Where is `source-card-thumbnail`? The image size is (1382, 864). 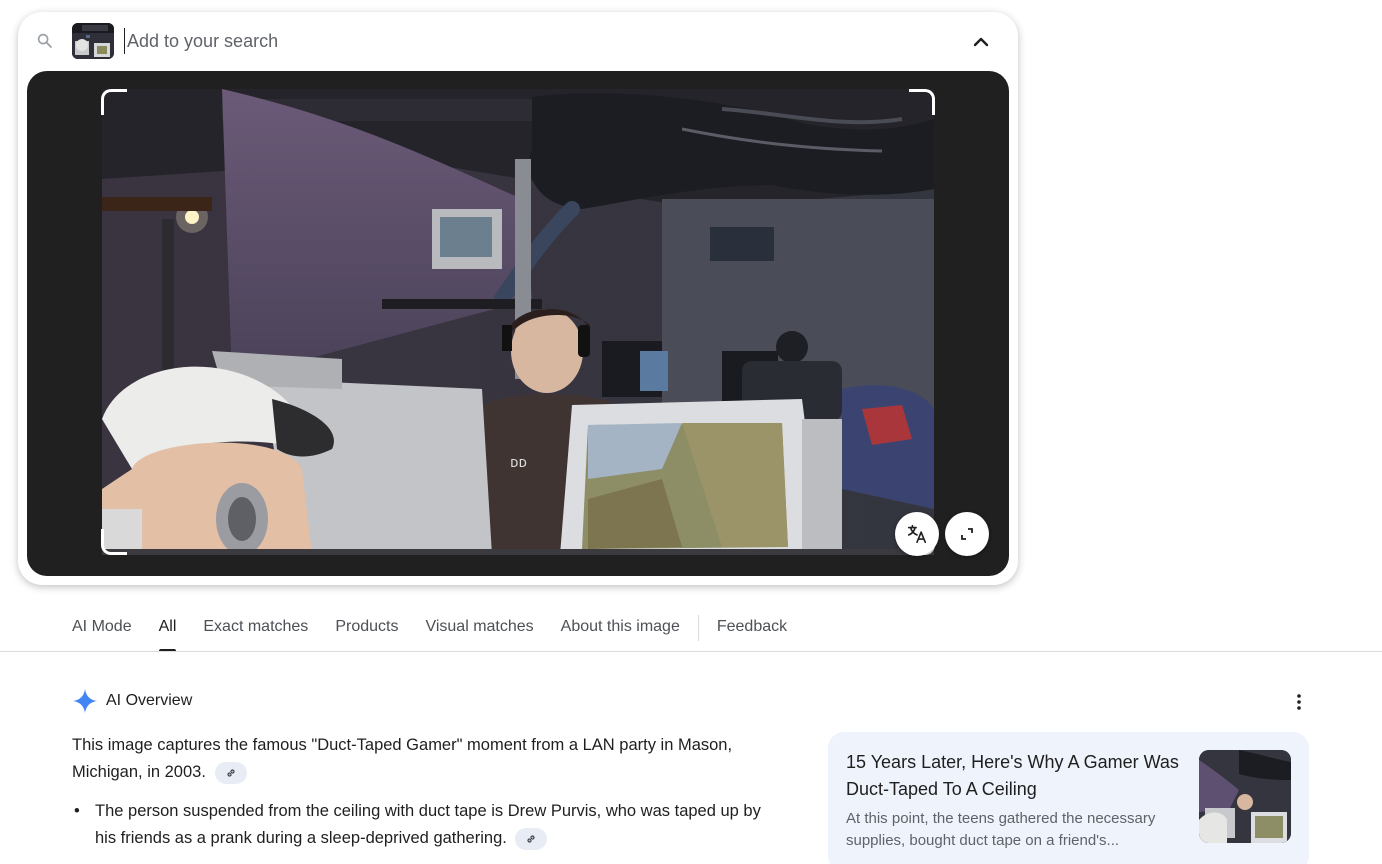 source-card-thumbnail is located at coordinates (1245, 796).